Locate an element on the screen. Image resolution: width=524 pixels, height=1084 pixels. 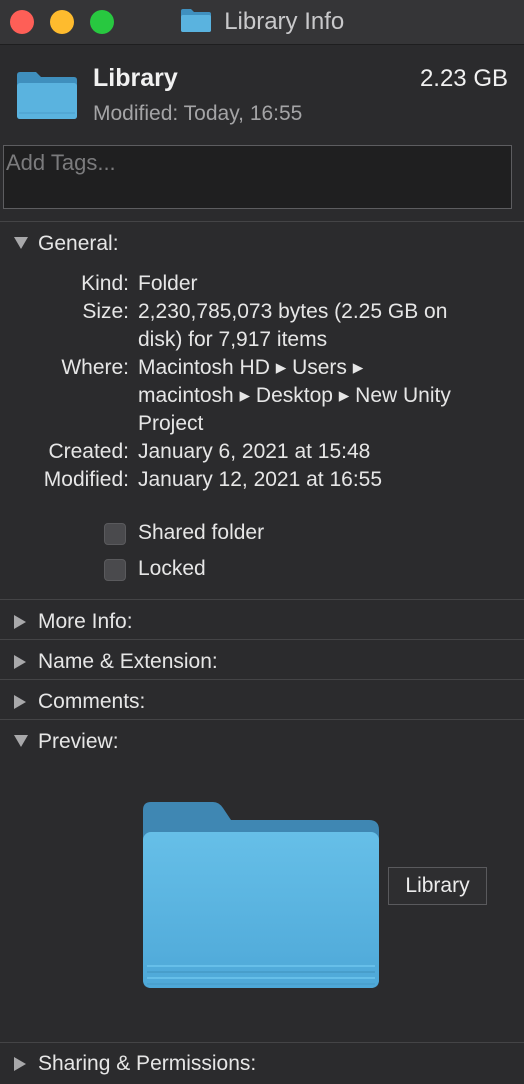
folder-preview-icon is located at coordinates (261, 895).